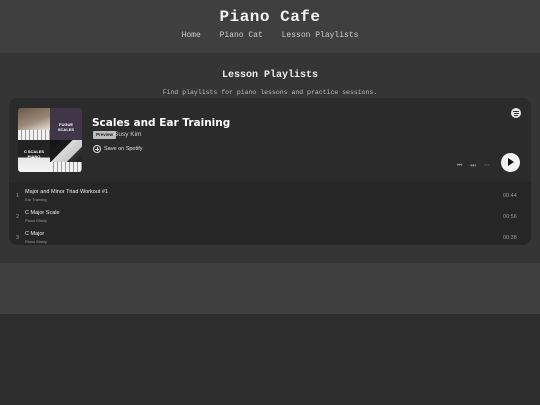 The image size is (540, 405). What do you see at coordinates (35, 234) in the screenshot?
I see `track-name: C Major` at bounding box center [35, 234].